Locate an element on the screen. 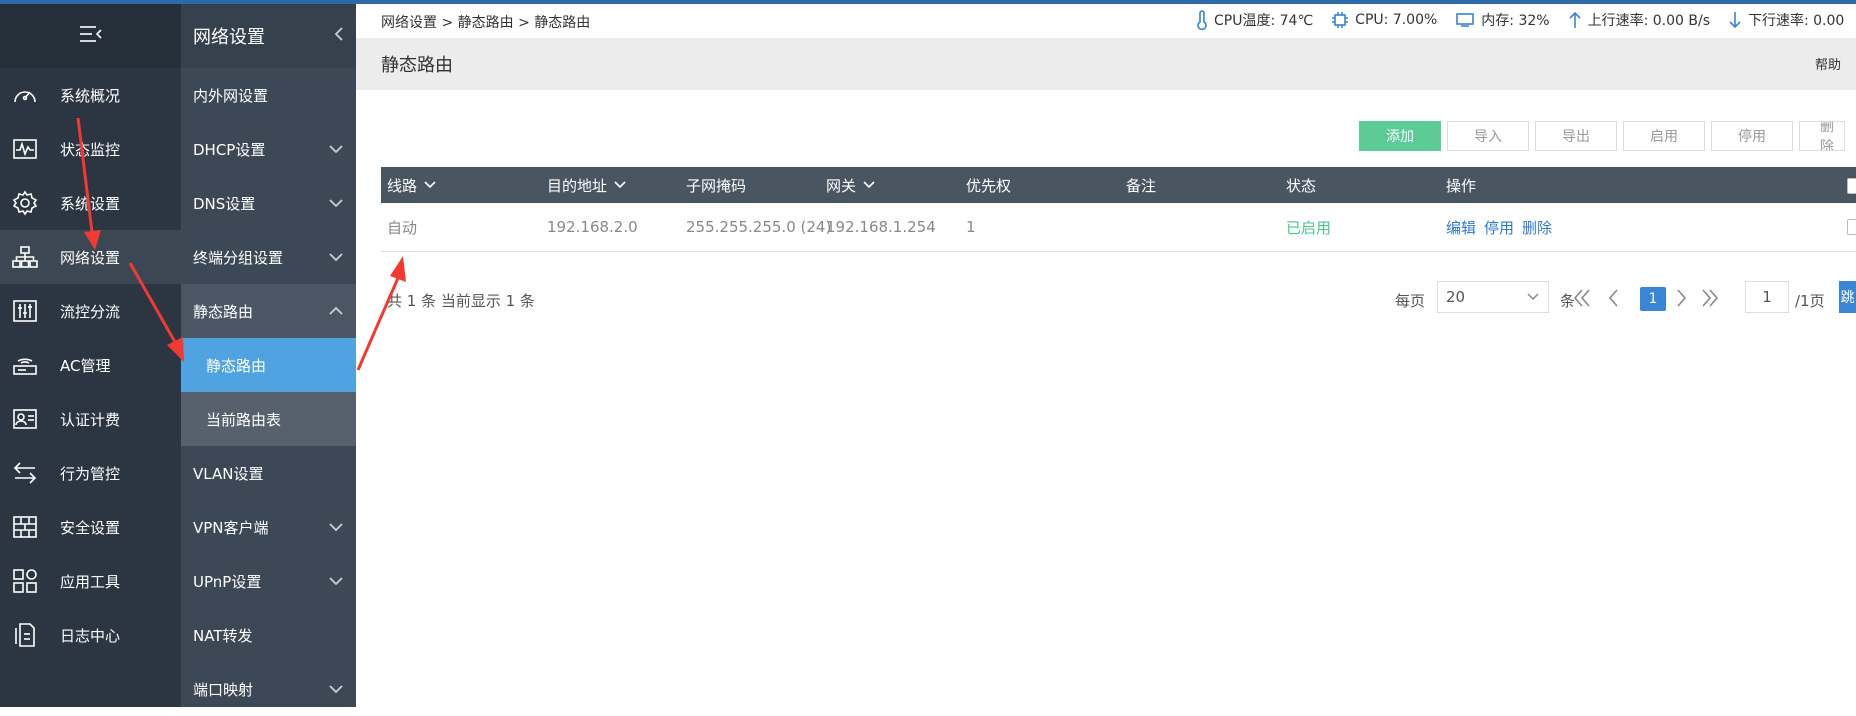 Image resolution: width=1856 pixels, height=716 pixels. enable-button: 启用 is located at coordinates (1664, 136).